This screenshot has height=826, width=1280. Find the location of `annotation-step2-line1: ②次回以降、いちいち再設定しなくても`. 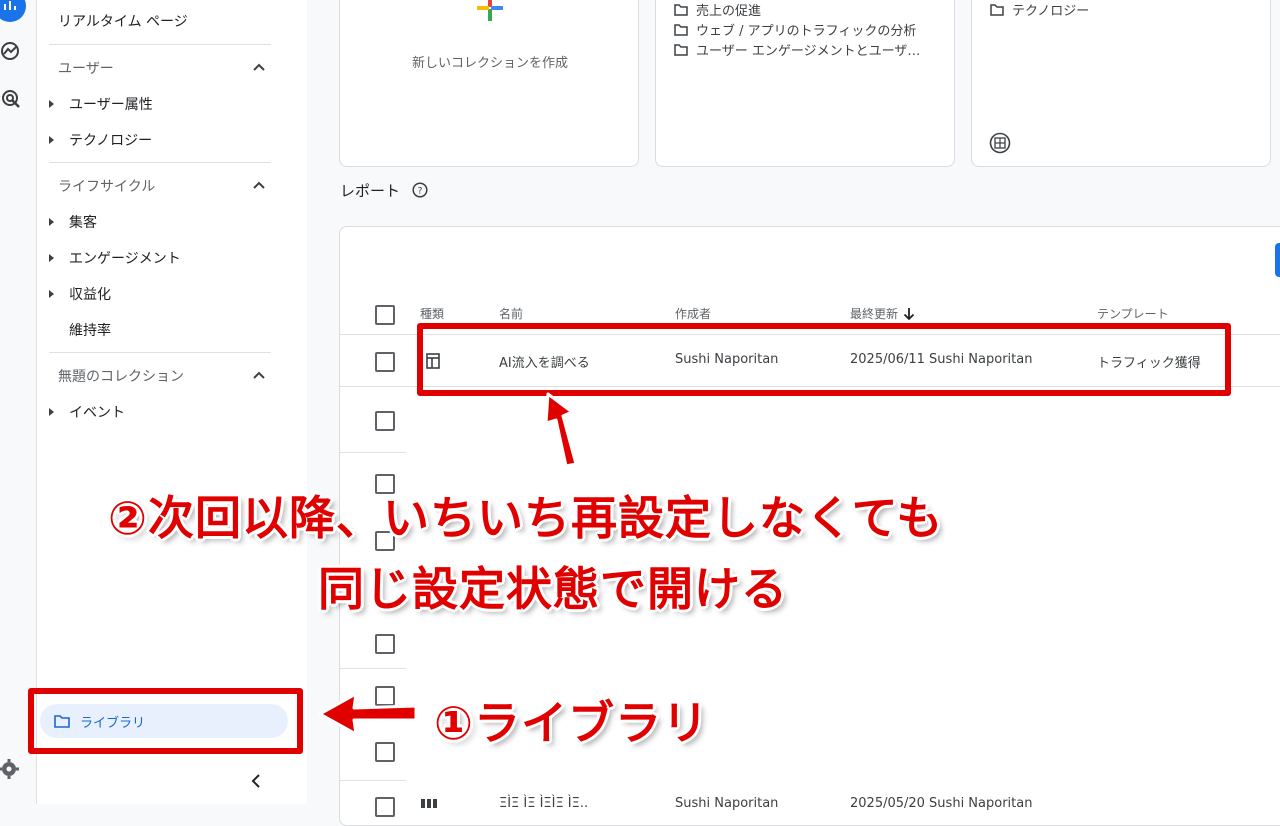

annotation-step2-line1: ②次回以降、いちいち再設定しなくても is located at coordinates (526, 518).